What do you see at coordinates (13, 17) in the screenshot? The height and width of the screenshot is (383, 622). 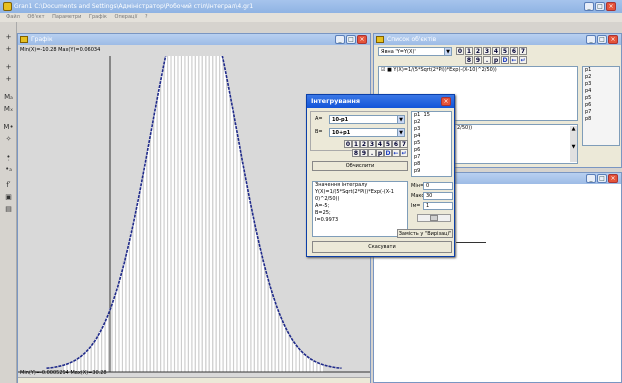 I see `menu-file: Файл` at bounding box center [13, 17].